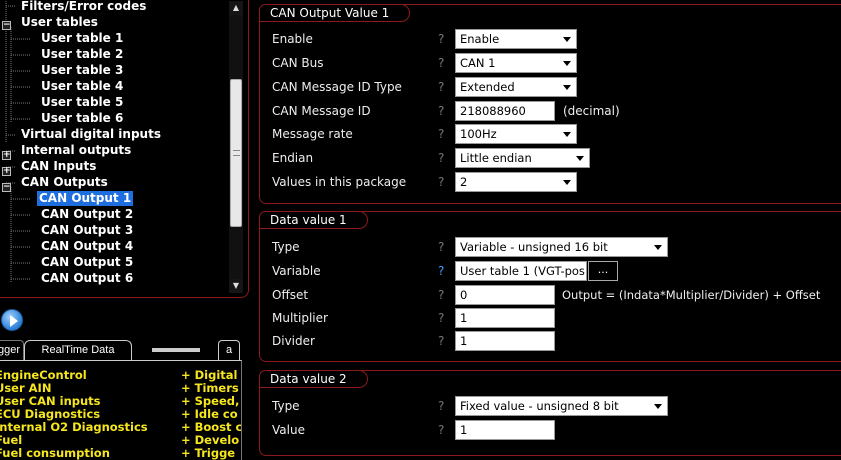 This screenshot has width=841, height=460. I want to click on endian-select-value: Little endian, so click(496, 158).